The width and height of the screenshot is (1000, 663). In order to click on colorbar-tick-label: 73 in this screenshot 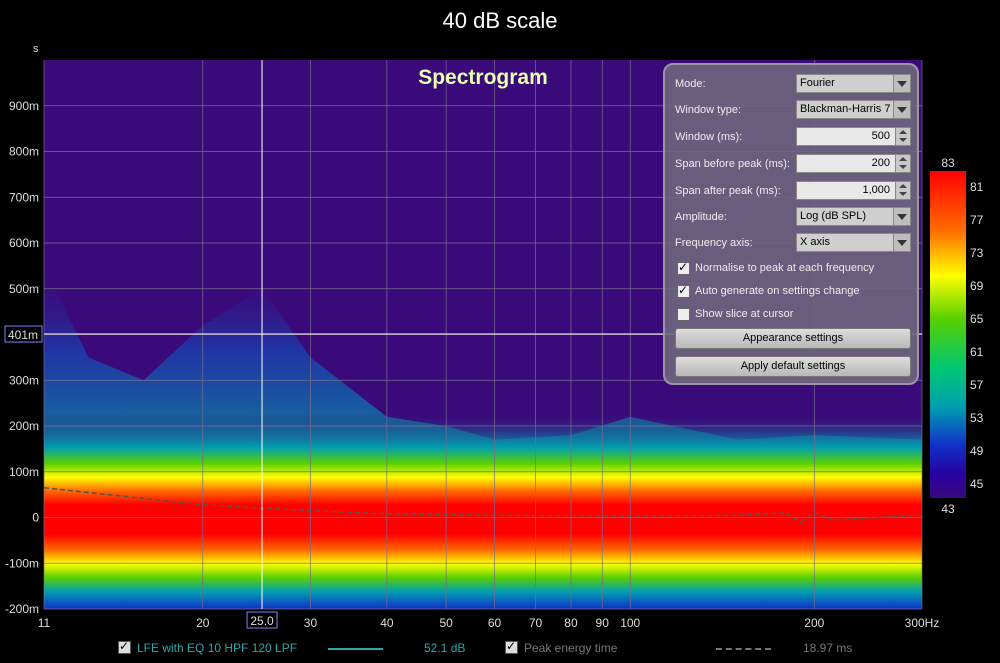, I will do `click(977, 253)`.